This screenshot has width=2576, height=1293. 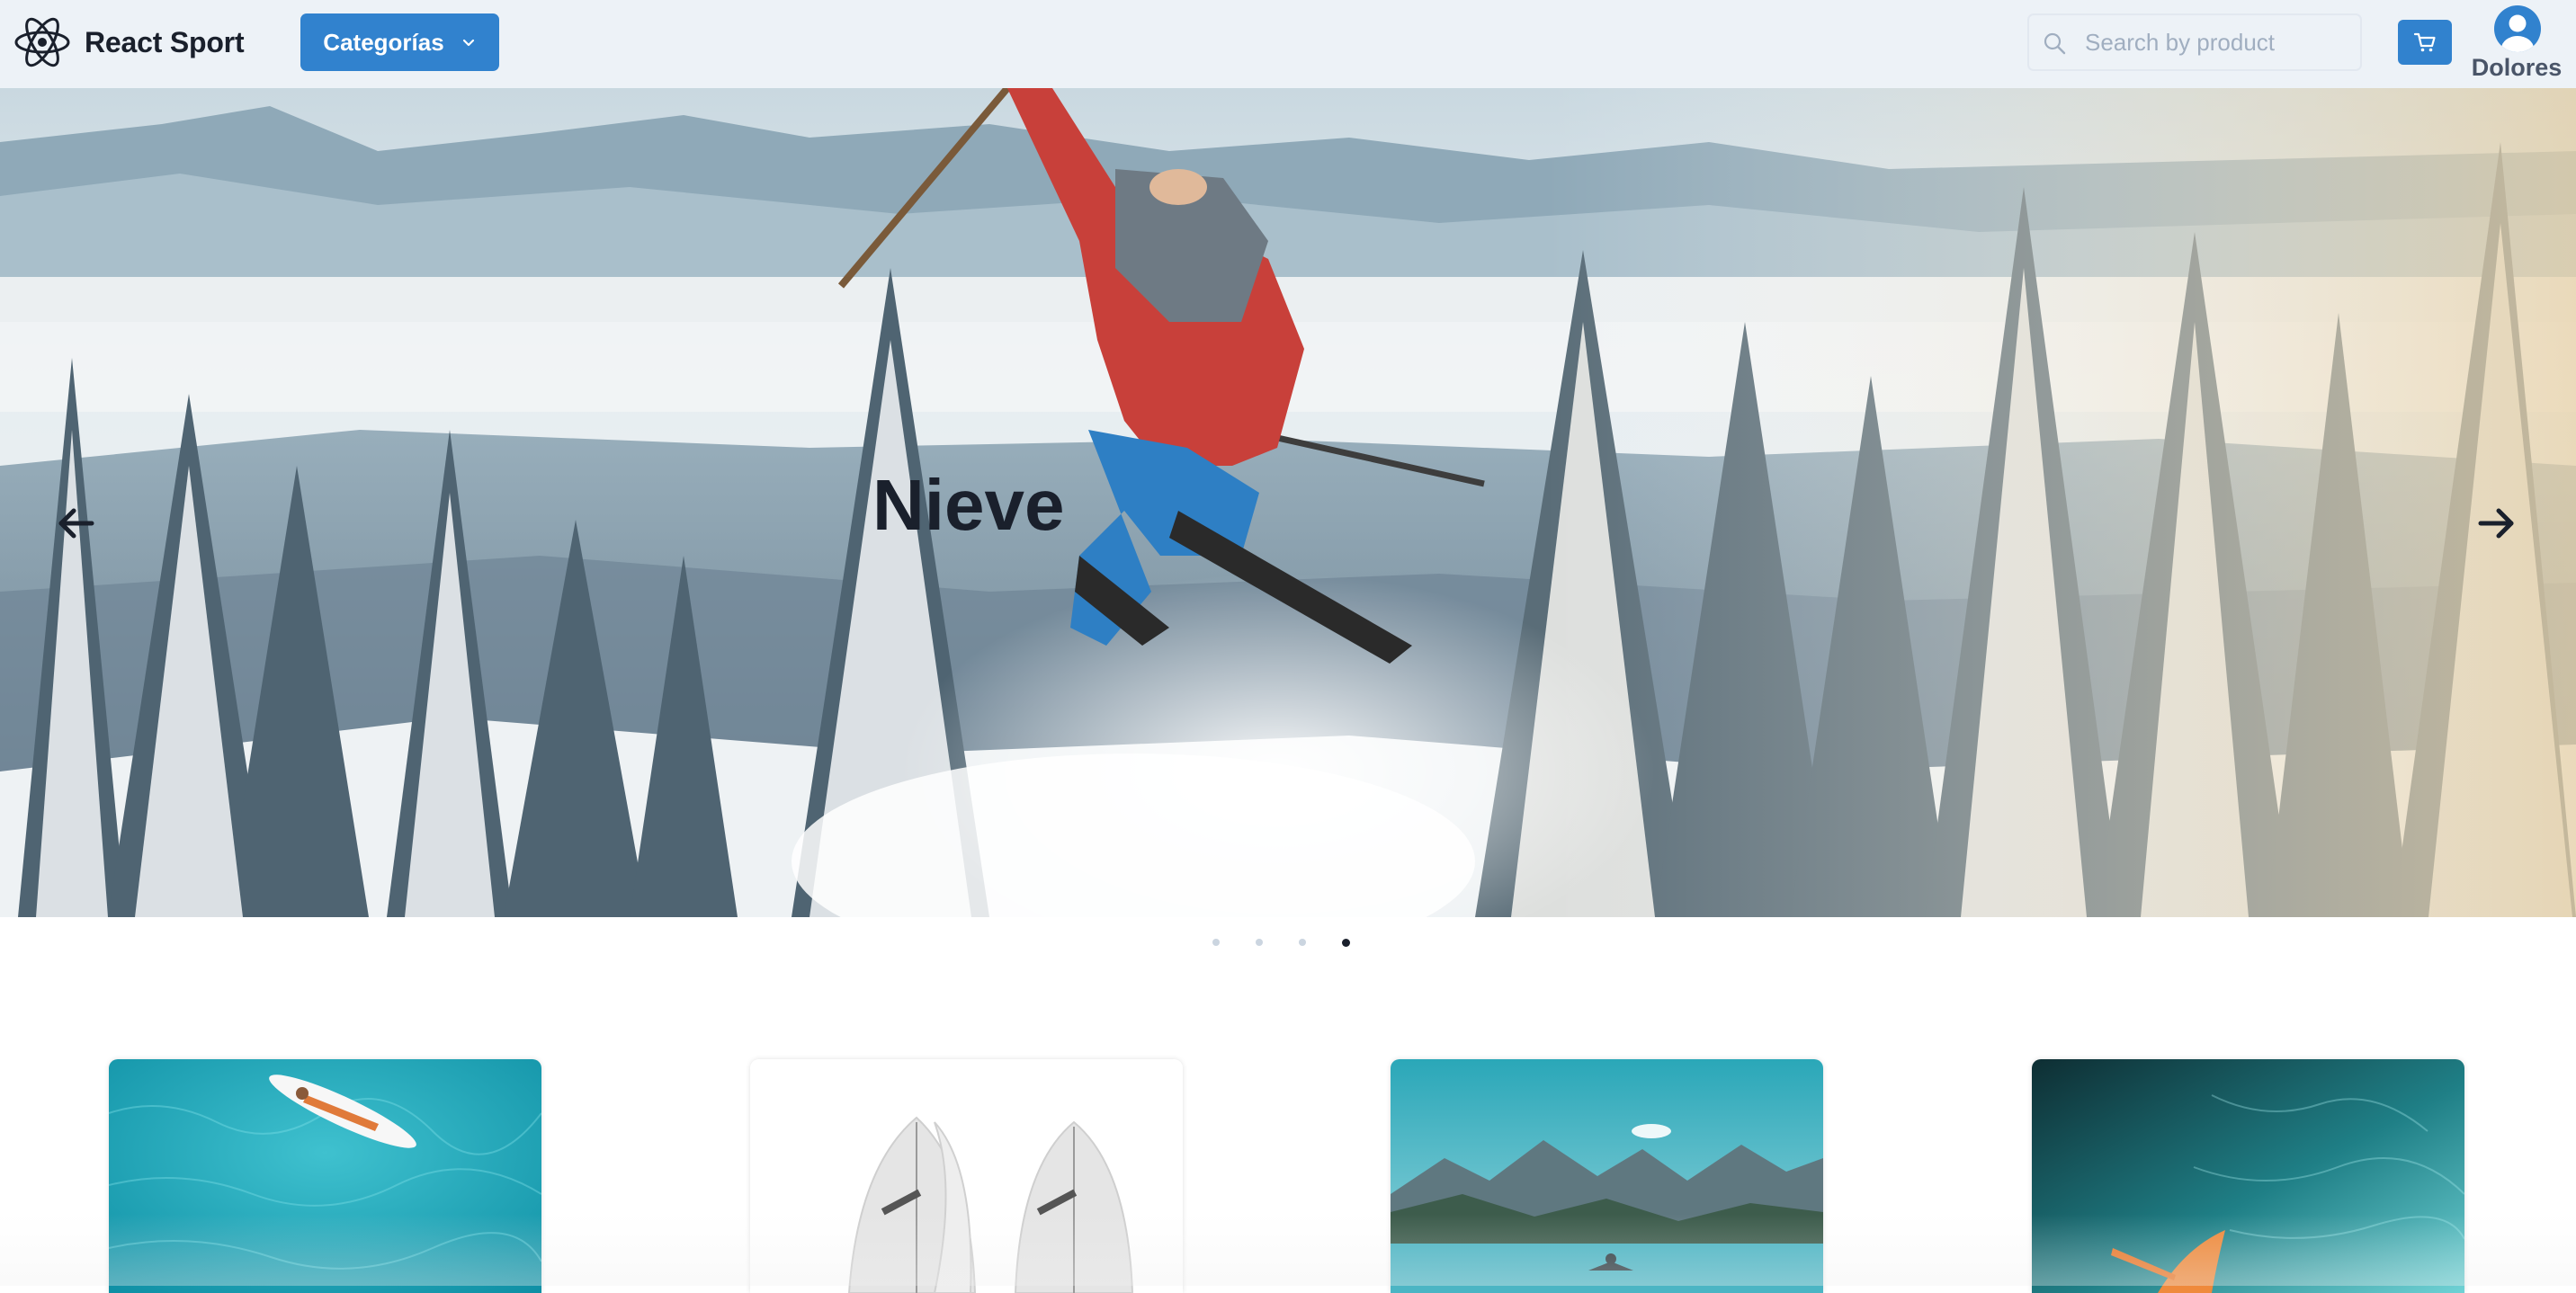 I want to click on react-atom-icon, so click(x=42, y=42).